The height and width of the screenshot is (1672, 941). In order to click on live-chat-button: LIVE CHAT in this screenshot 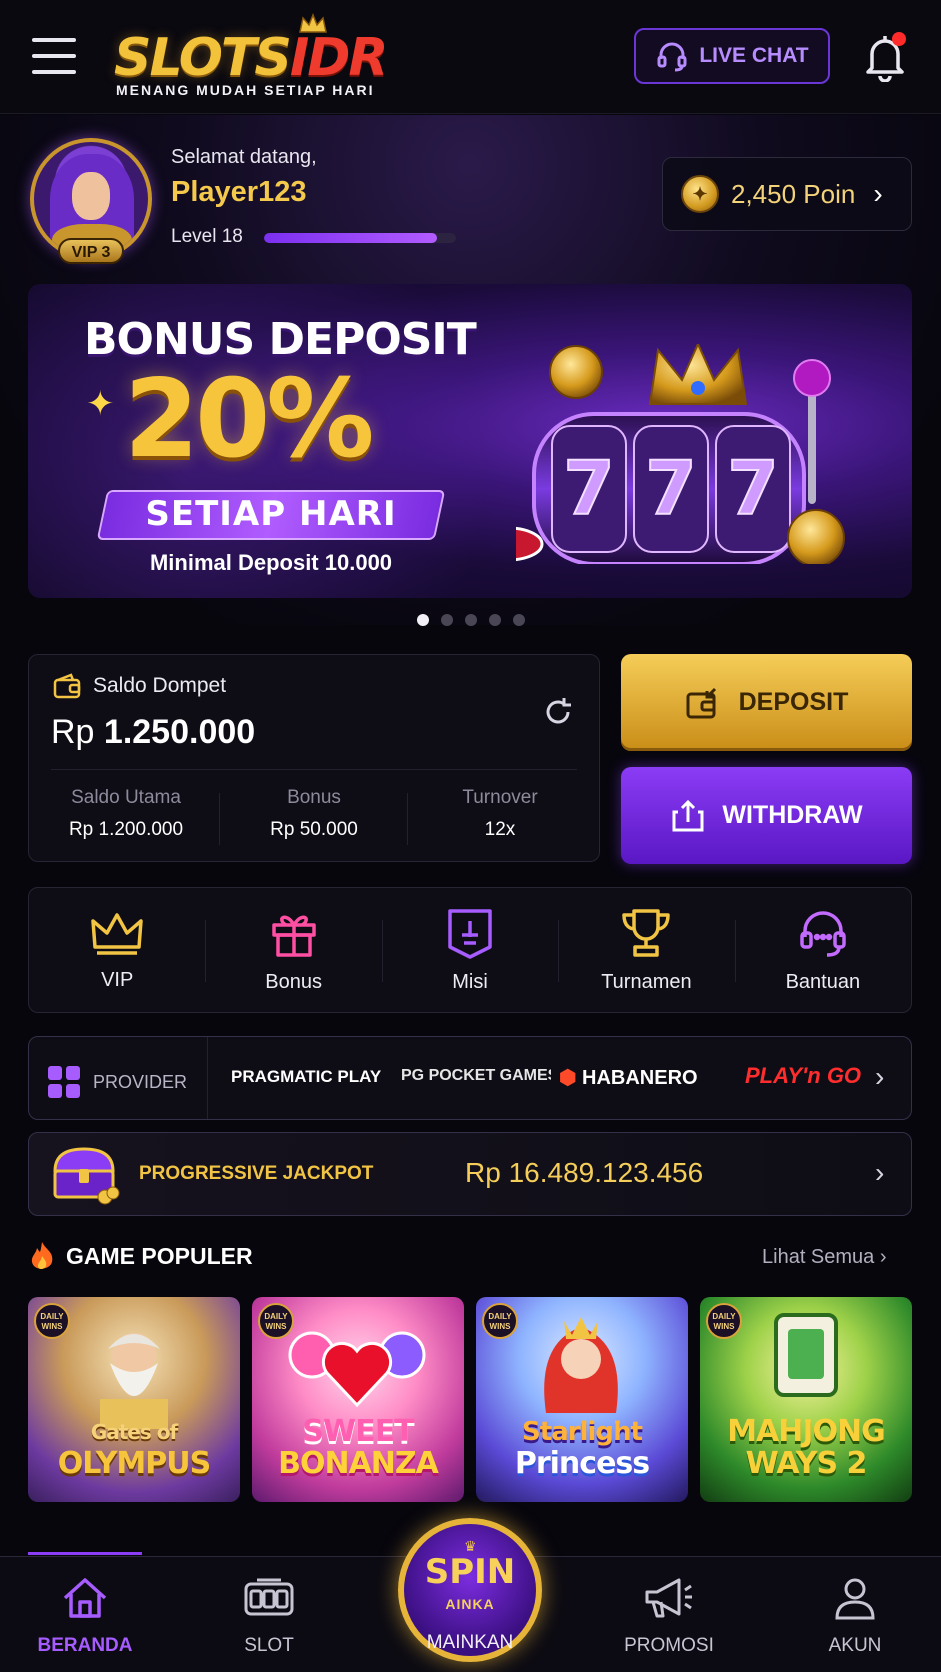, I will do `click(732, 56)`.